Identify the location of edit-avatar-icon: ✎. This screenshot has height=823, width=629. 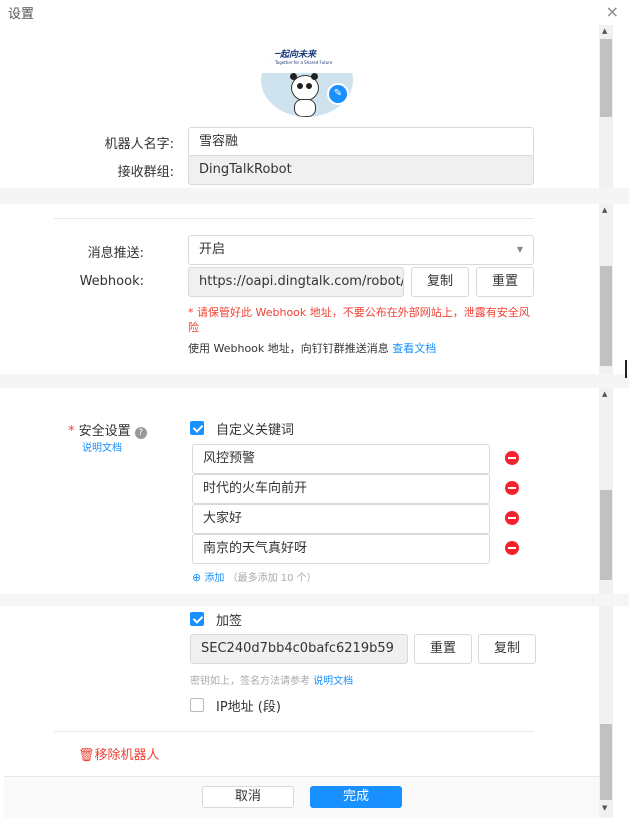
(338, 94).